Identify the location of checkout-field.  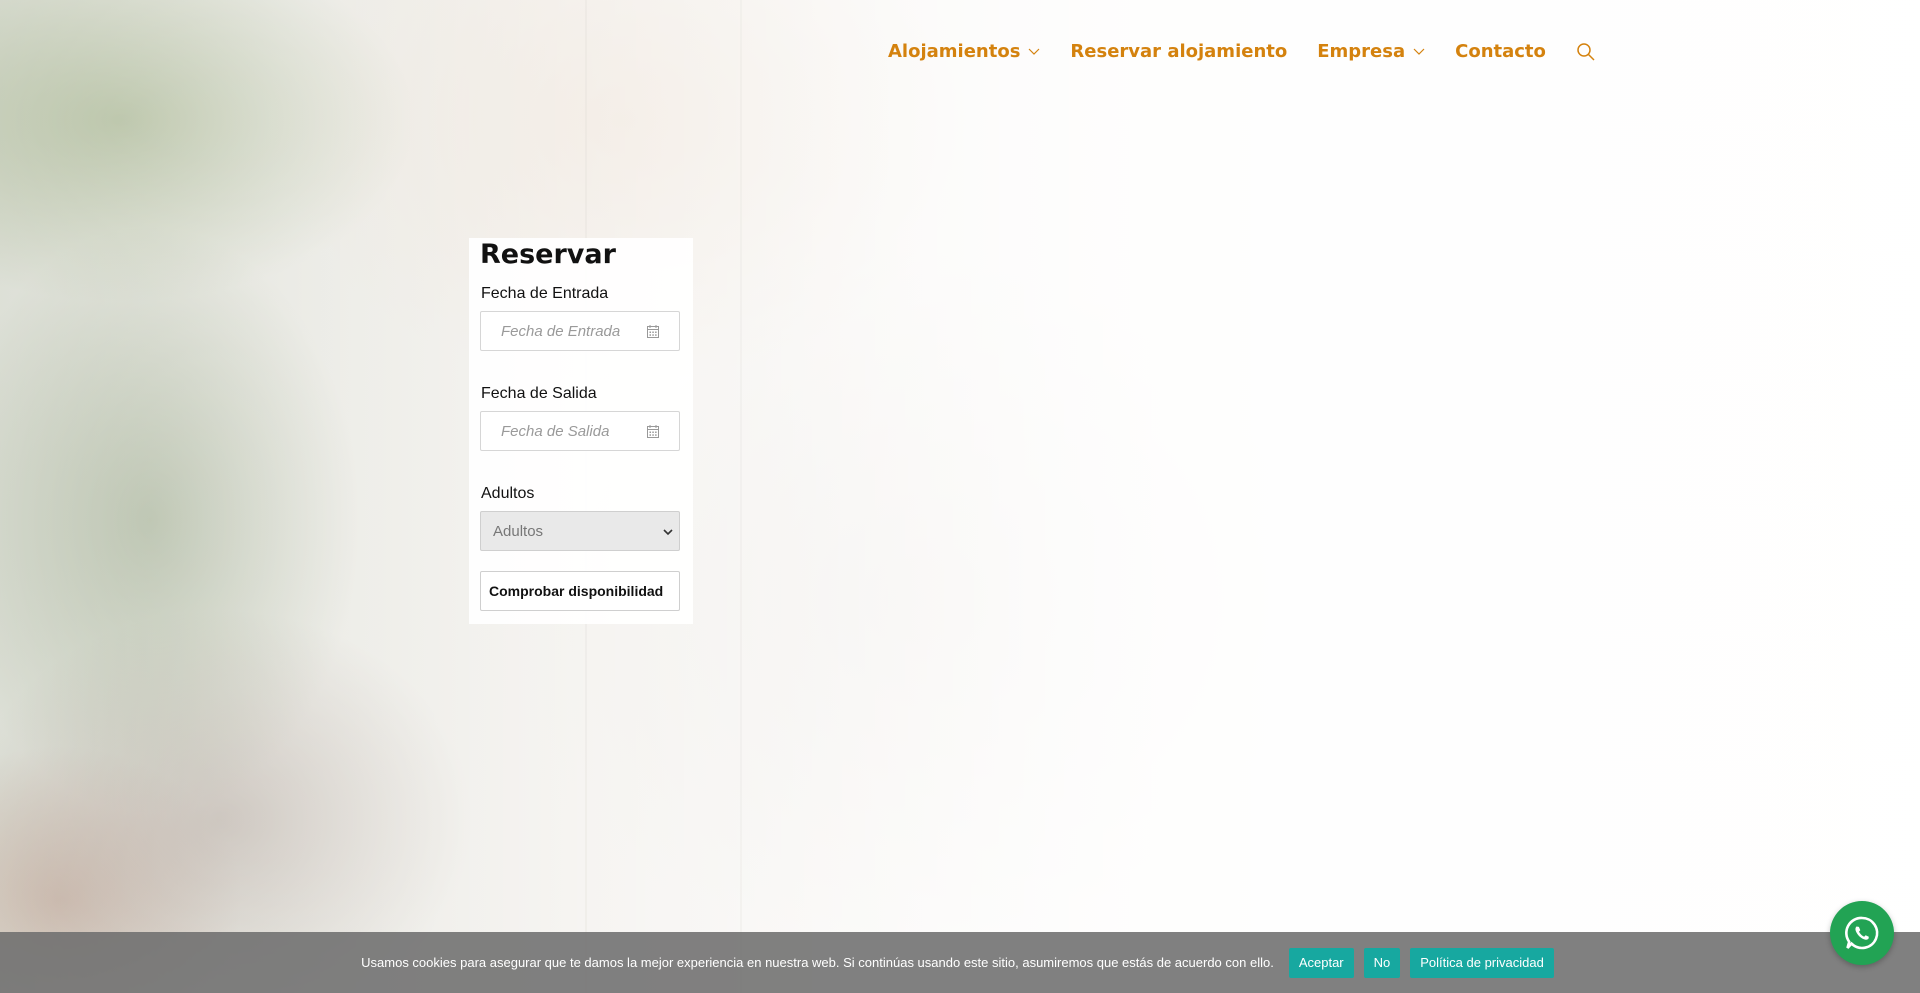
(580, 431).